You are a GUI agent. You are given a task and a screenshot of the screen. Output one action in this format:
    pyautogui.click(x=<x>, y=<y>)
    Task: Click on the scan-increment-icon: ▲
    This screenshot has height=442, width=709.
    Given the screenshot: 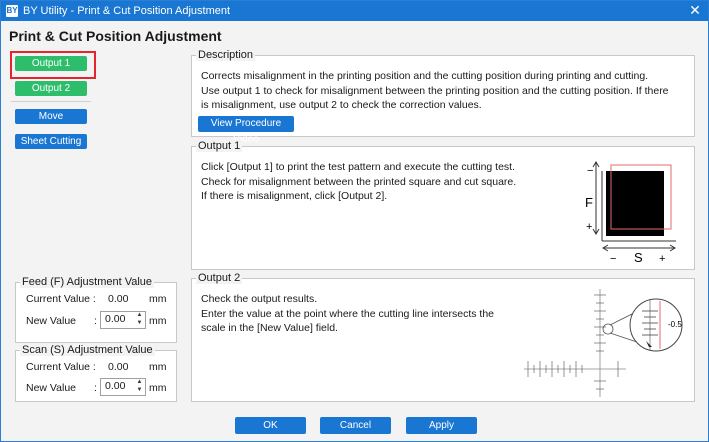 What is the action you would take?
    pyautogui.click(x=139, y=382)
    